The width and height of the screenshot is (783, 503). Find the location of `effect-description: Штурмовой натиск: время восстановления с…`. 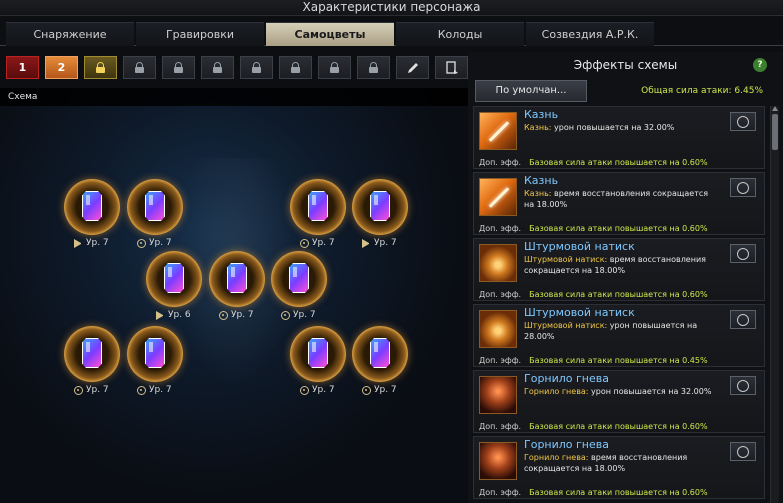

effect-description: Штурмовой натиск: время восстановления с… is located at coordinates (615, 265).